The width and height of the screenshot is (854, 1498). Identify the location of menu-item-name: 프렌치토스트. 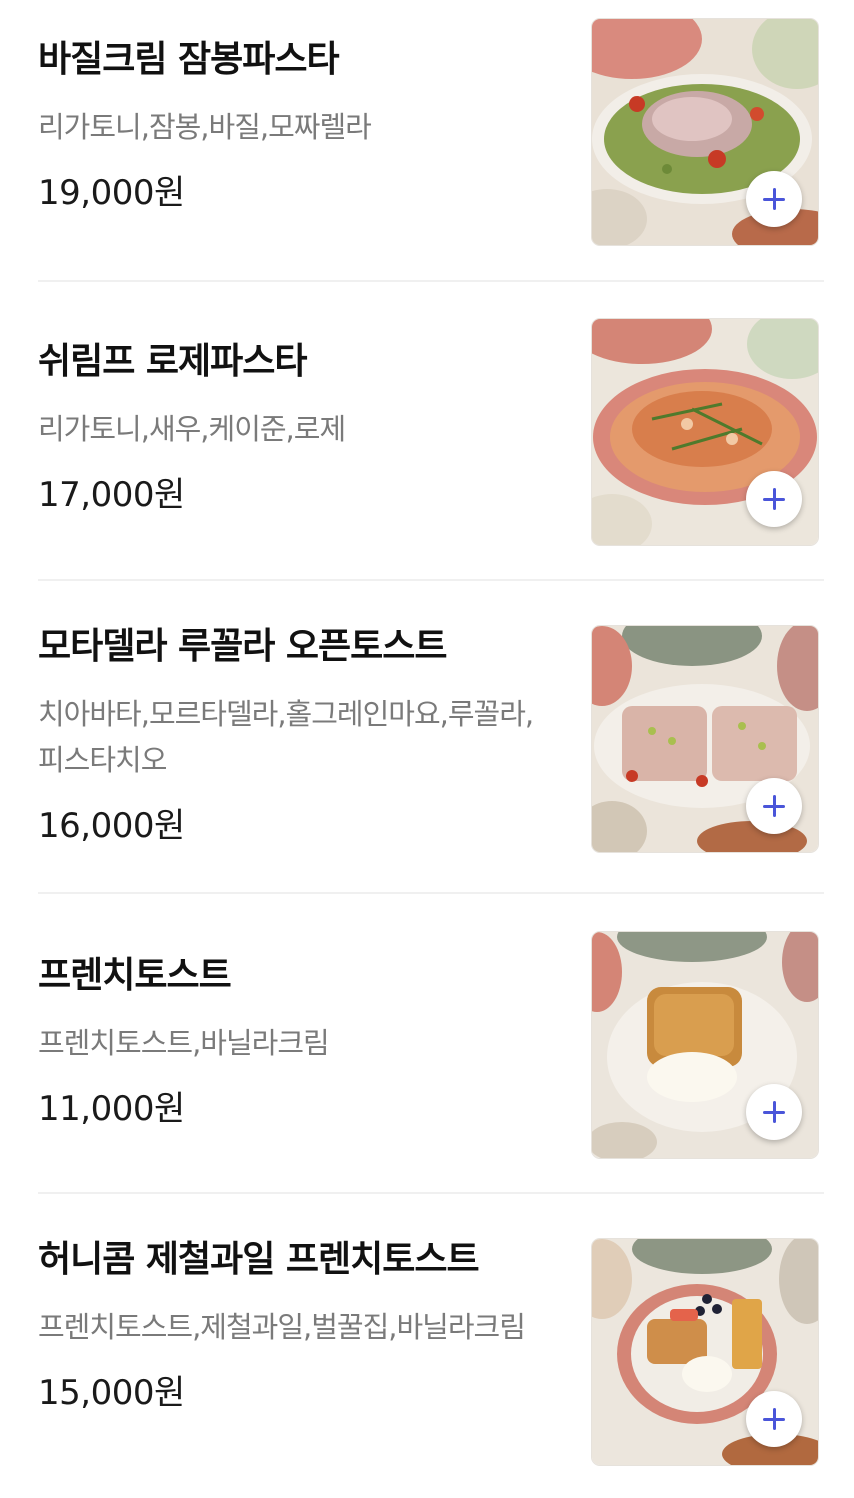
(135, 975).